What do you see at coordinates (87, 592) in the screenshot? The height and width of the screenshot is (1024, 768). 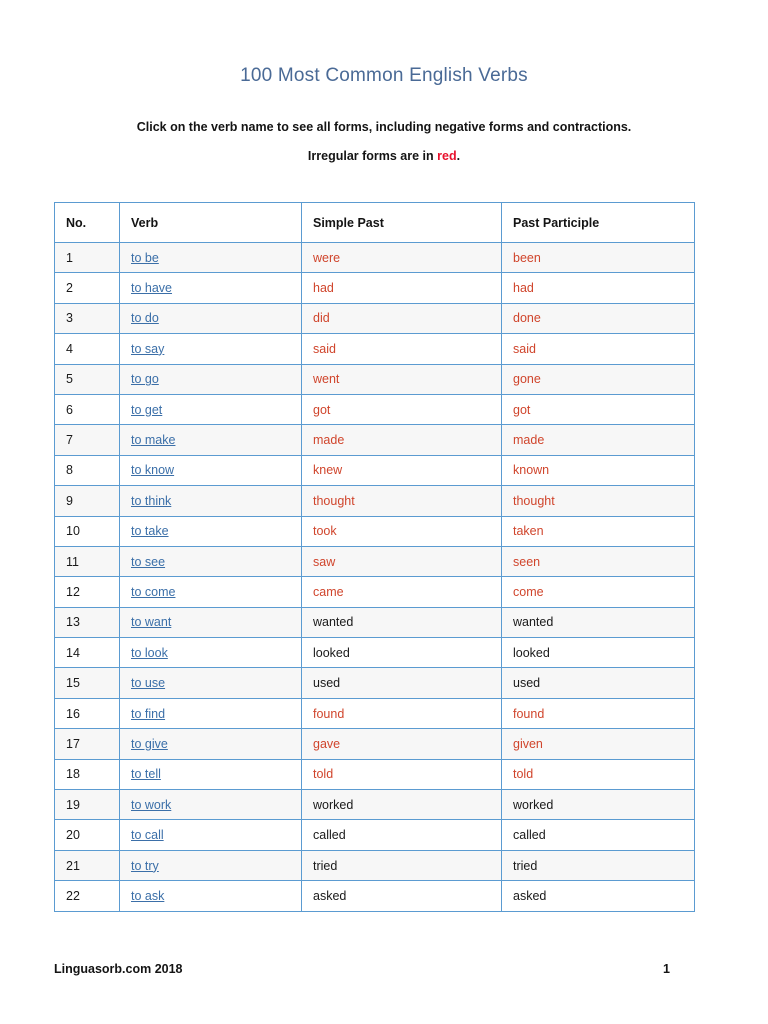 I see `cell-number: 12` at bounding box center [87, 592].